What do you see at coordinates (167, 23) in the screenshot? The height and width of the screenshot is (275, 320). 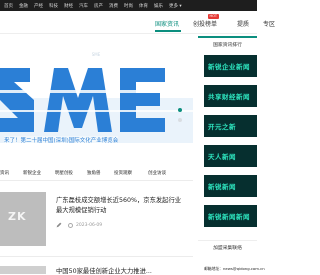 I see `nav-tab-news: 国家资讯` at bounding box center [167, 23].